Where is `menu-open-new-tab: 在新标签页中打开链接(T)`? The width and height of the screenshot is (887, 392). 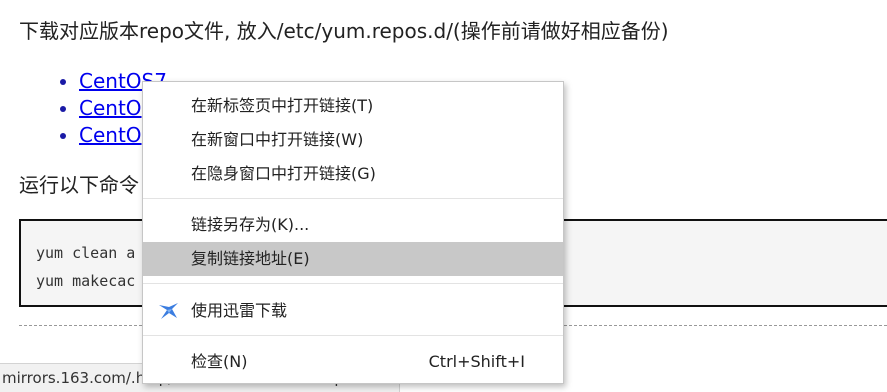
menu-open-new-tab: 在新标签页中打开链接(T) is located at coordinates (353, 106).